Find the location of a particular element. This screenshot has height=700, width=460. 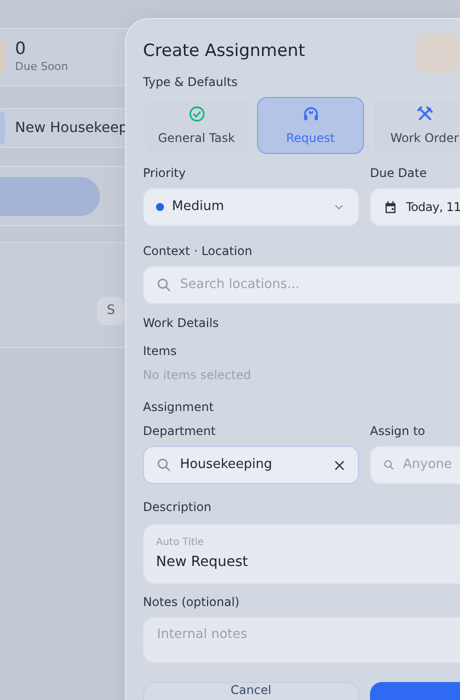

field-label: Assign to is located at coordinates (398, 431).